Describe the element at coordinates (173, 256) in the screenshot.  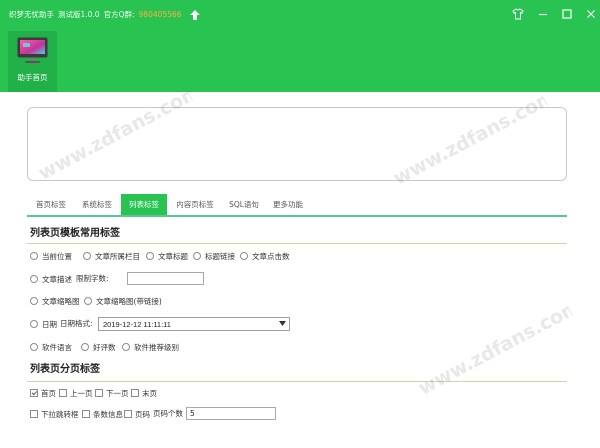
I see `radio-label: 文章标题` at that location.